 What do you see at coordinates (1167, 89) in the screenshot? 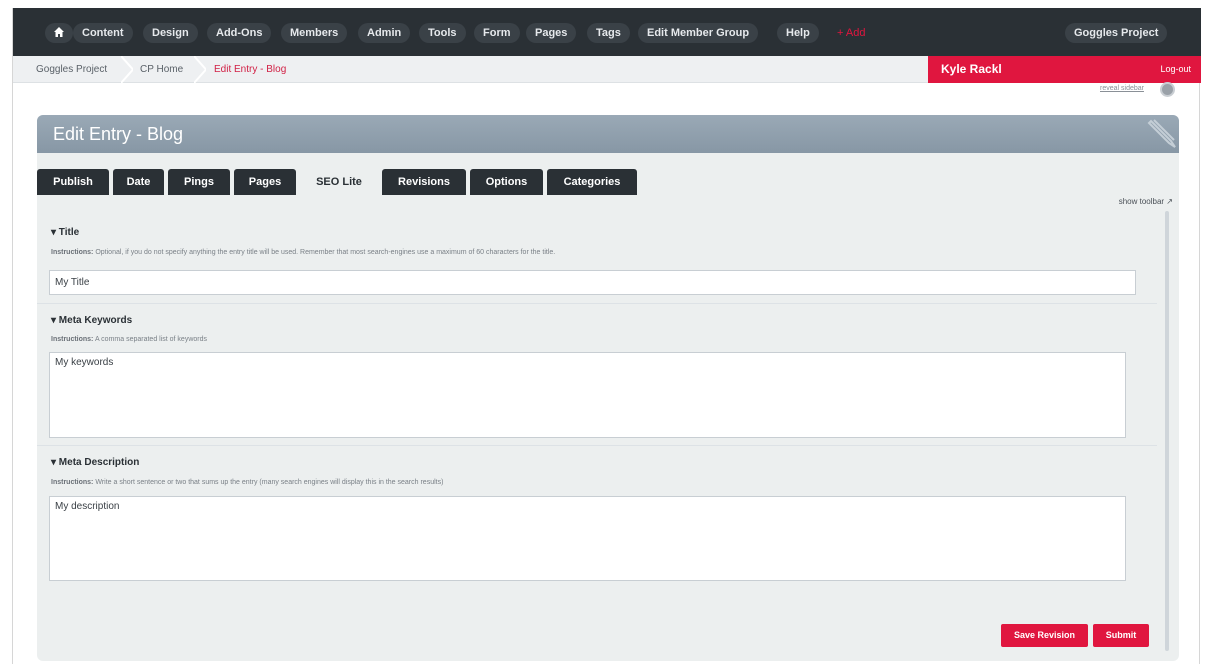
I see `reveal-sidebar-icon` at bounding box center [1167, 89].